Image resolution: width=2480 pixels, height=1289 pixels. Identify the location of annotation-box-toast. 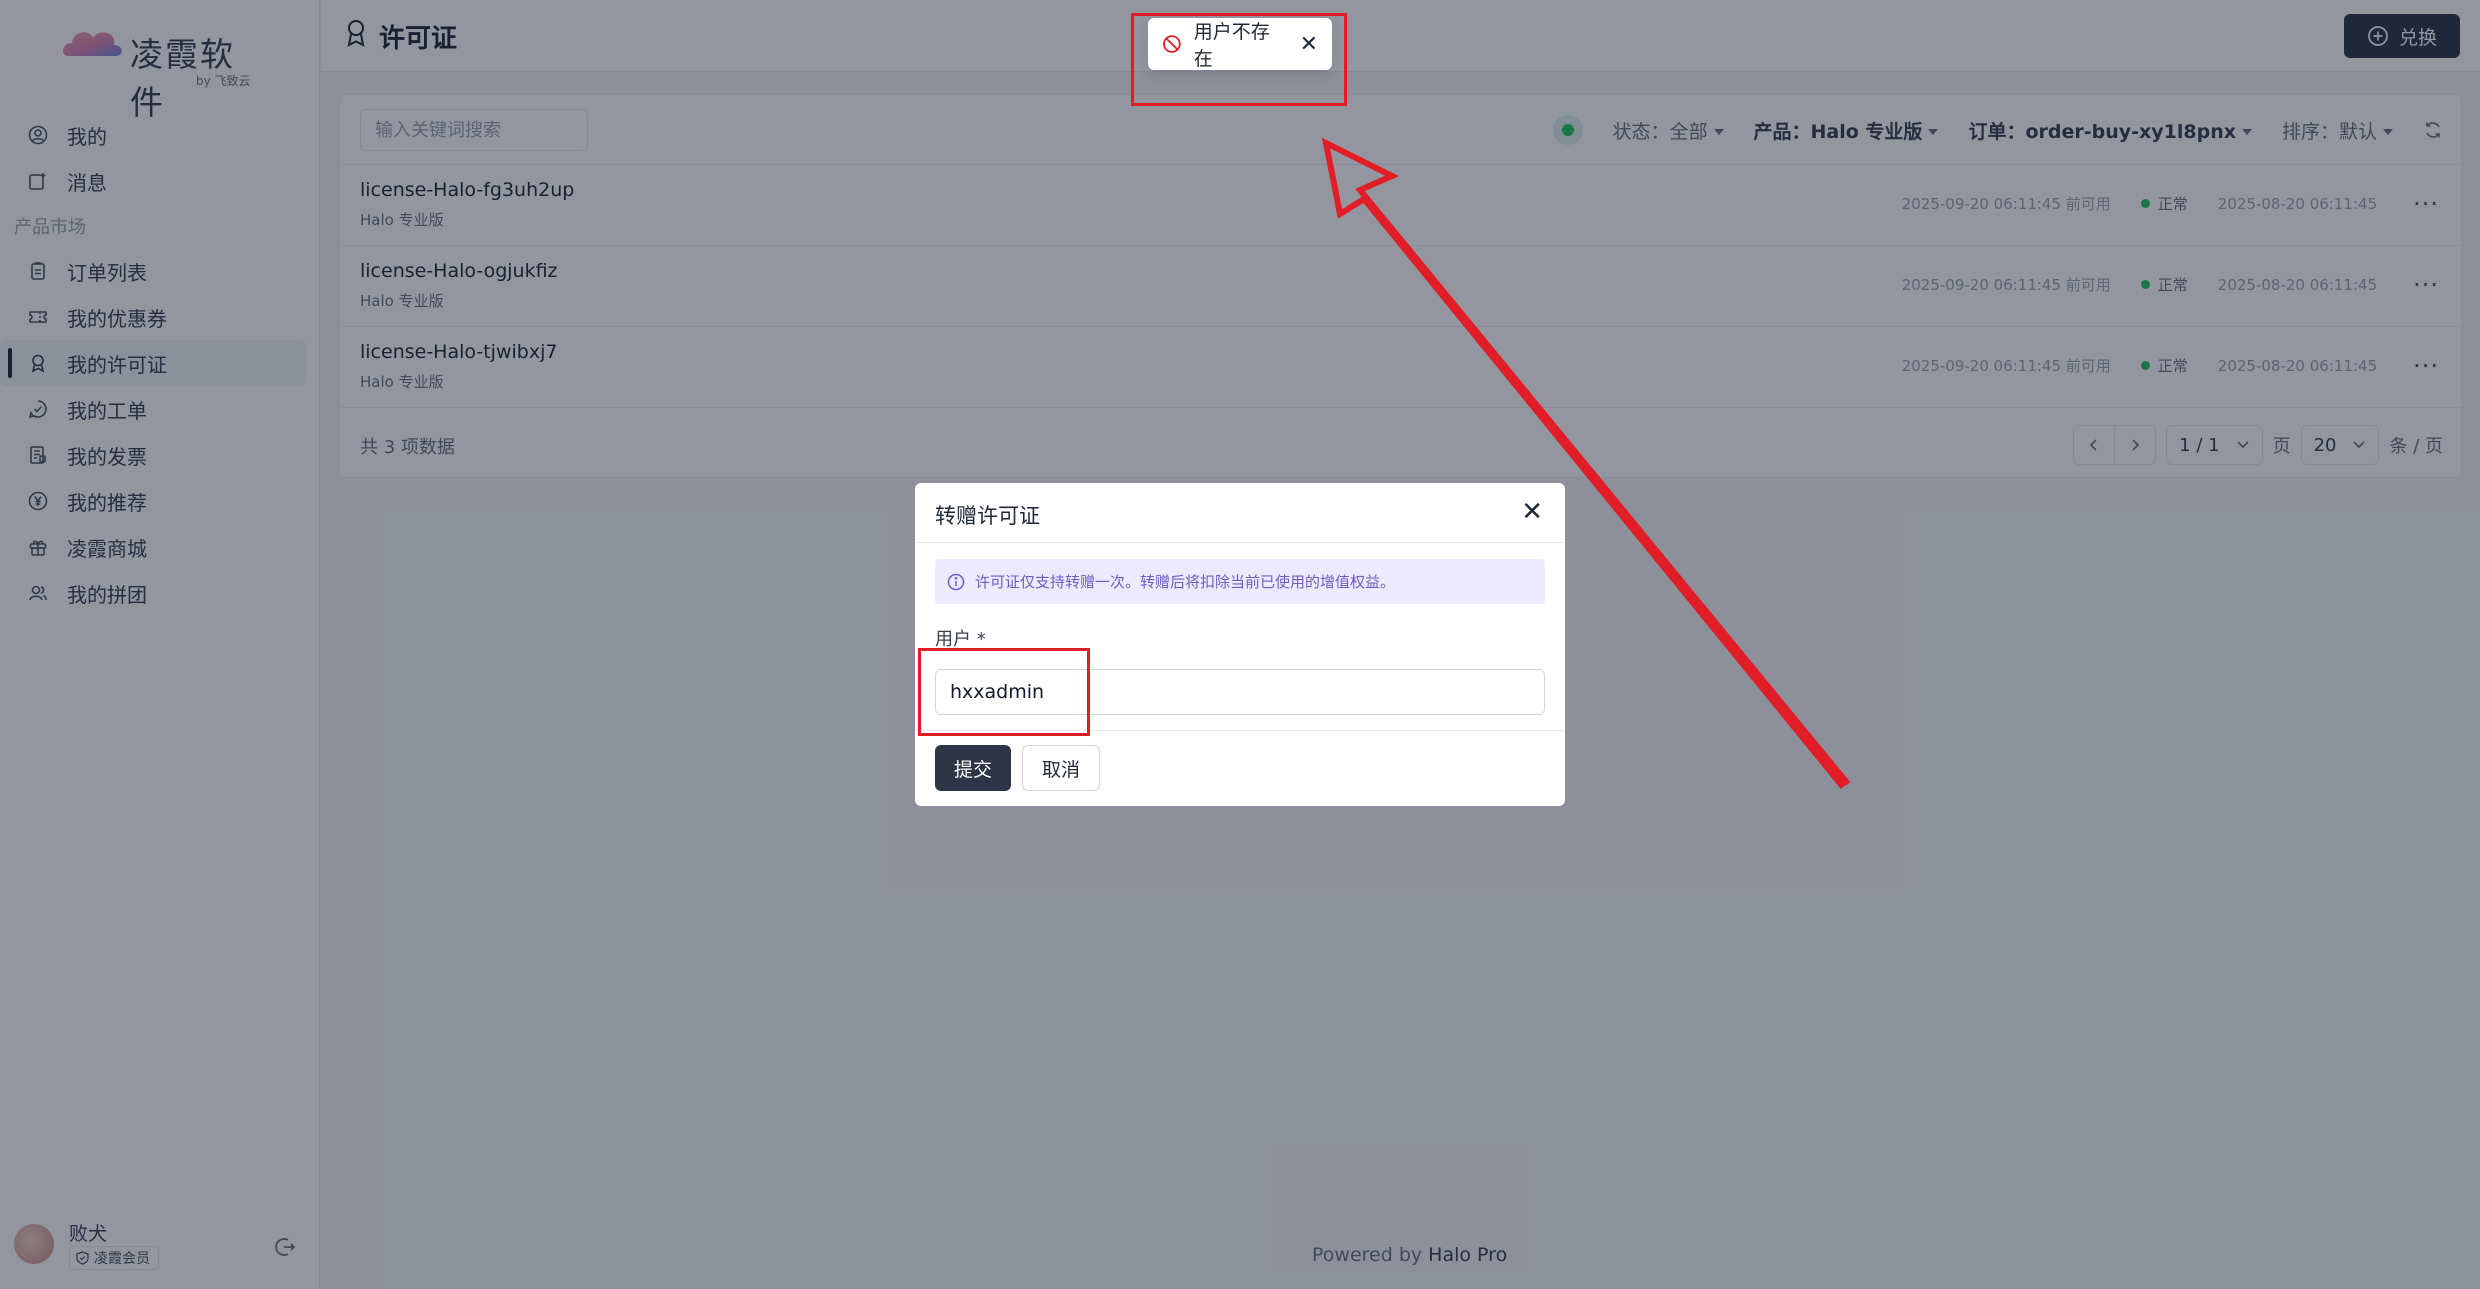
(1239, 59).